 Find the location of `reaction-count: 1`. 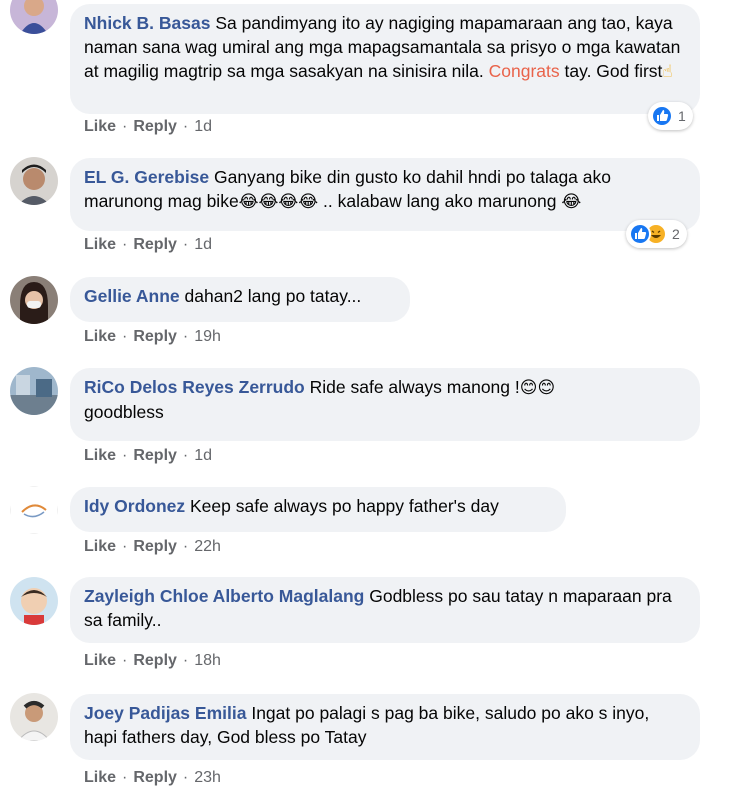

reaction-count: 1 is located at coordinates (682, 116).